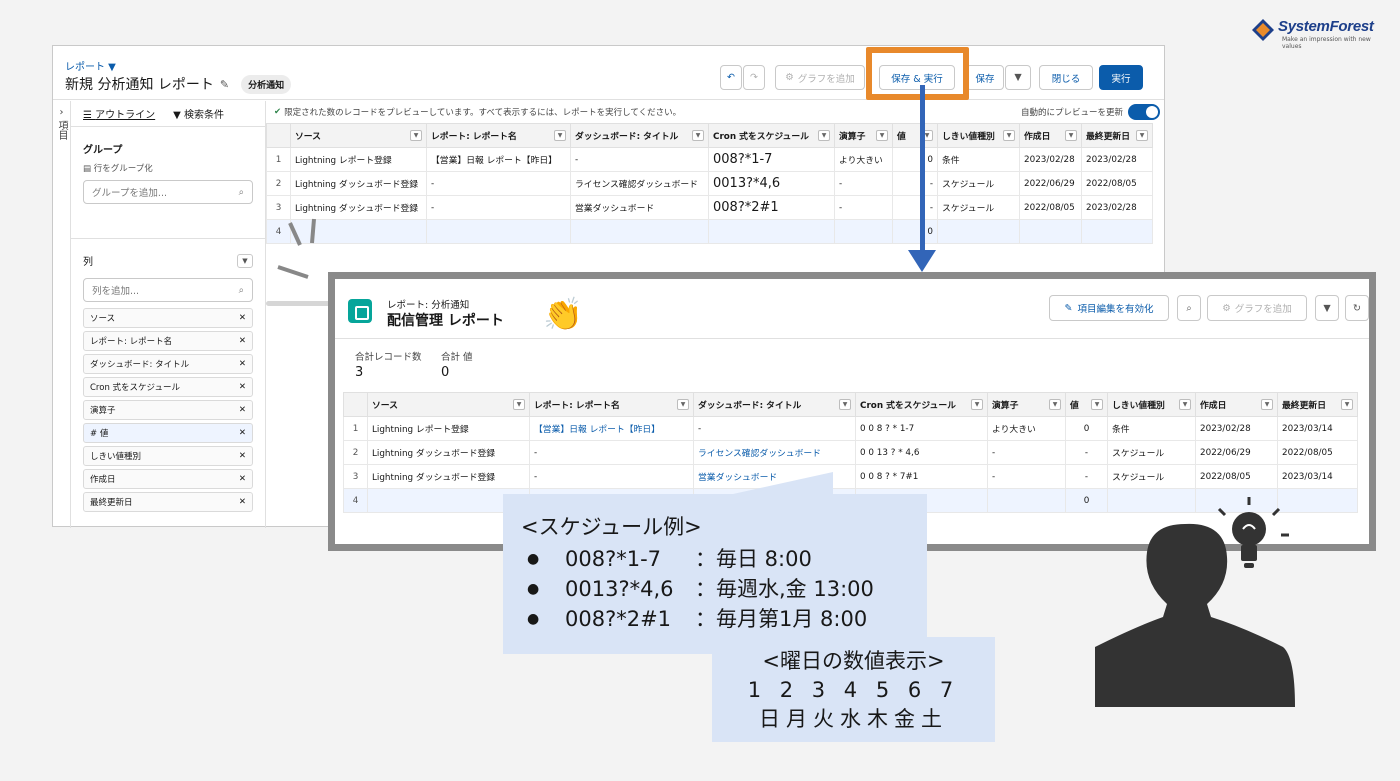  I want to click on table-cell: 0, so click(1086, 428).